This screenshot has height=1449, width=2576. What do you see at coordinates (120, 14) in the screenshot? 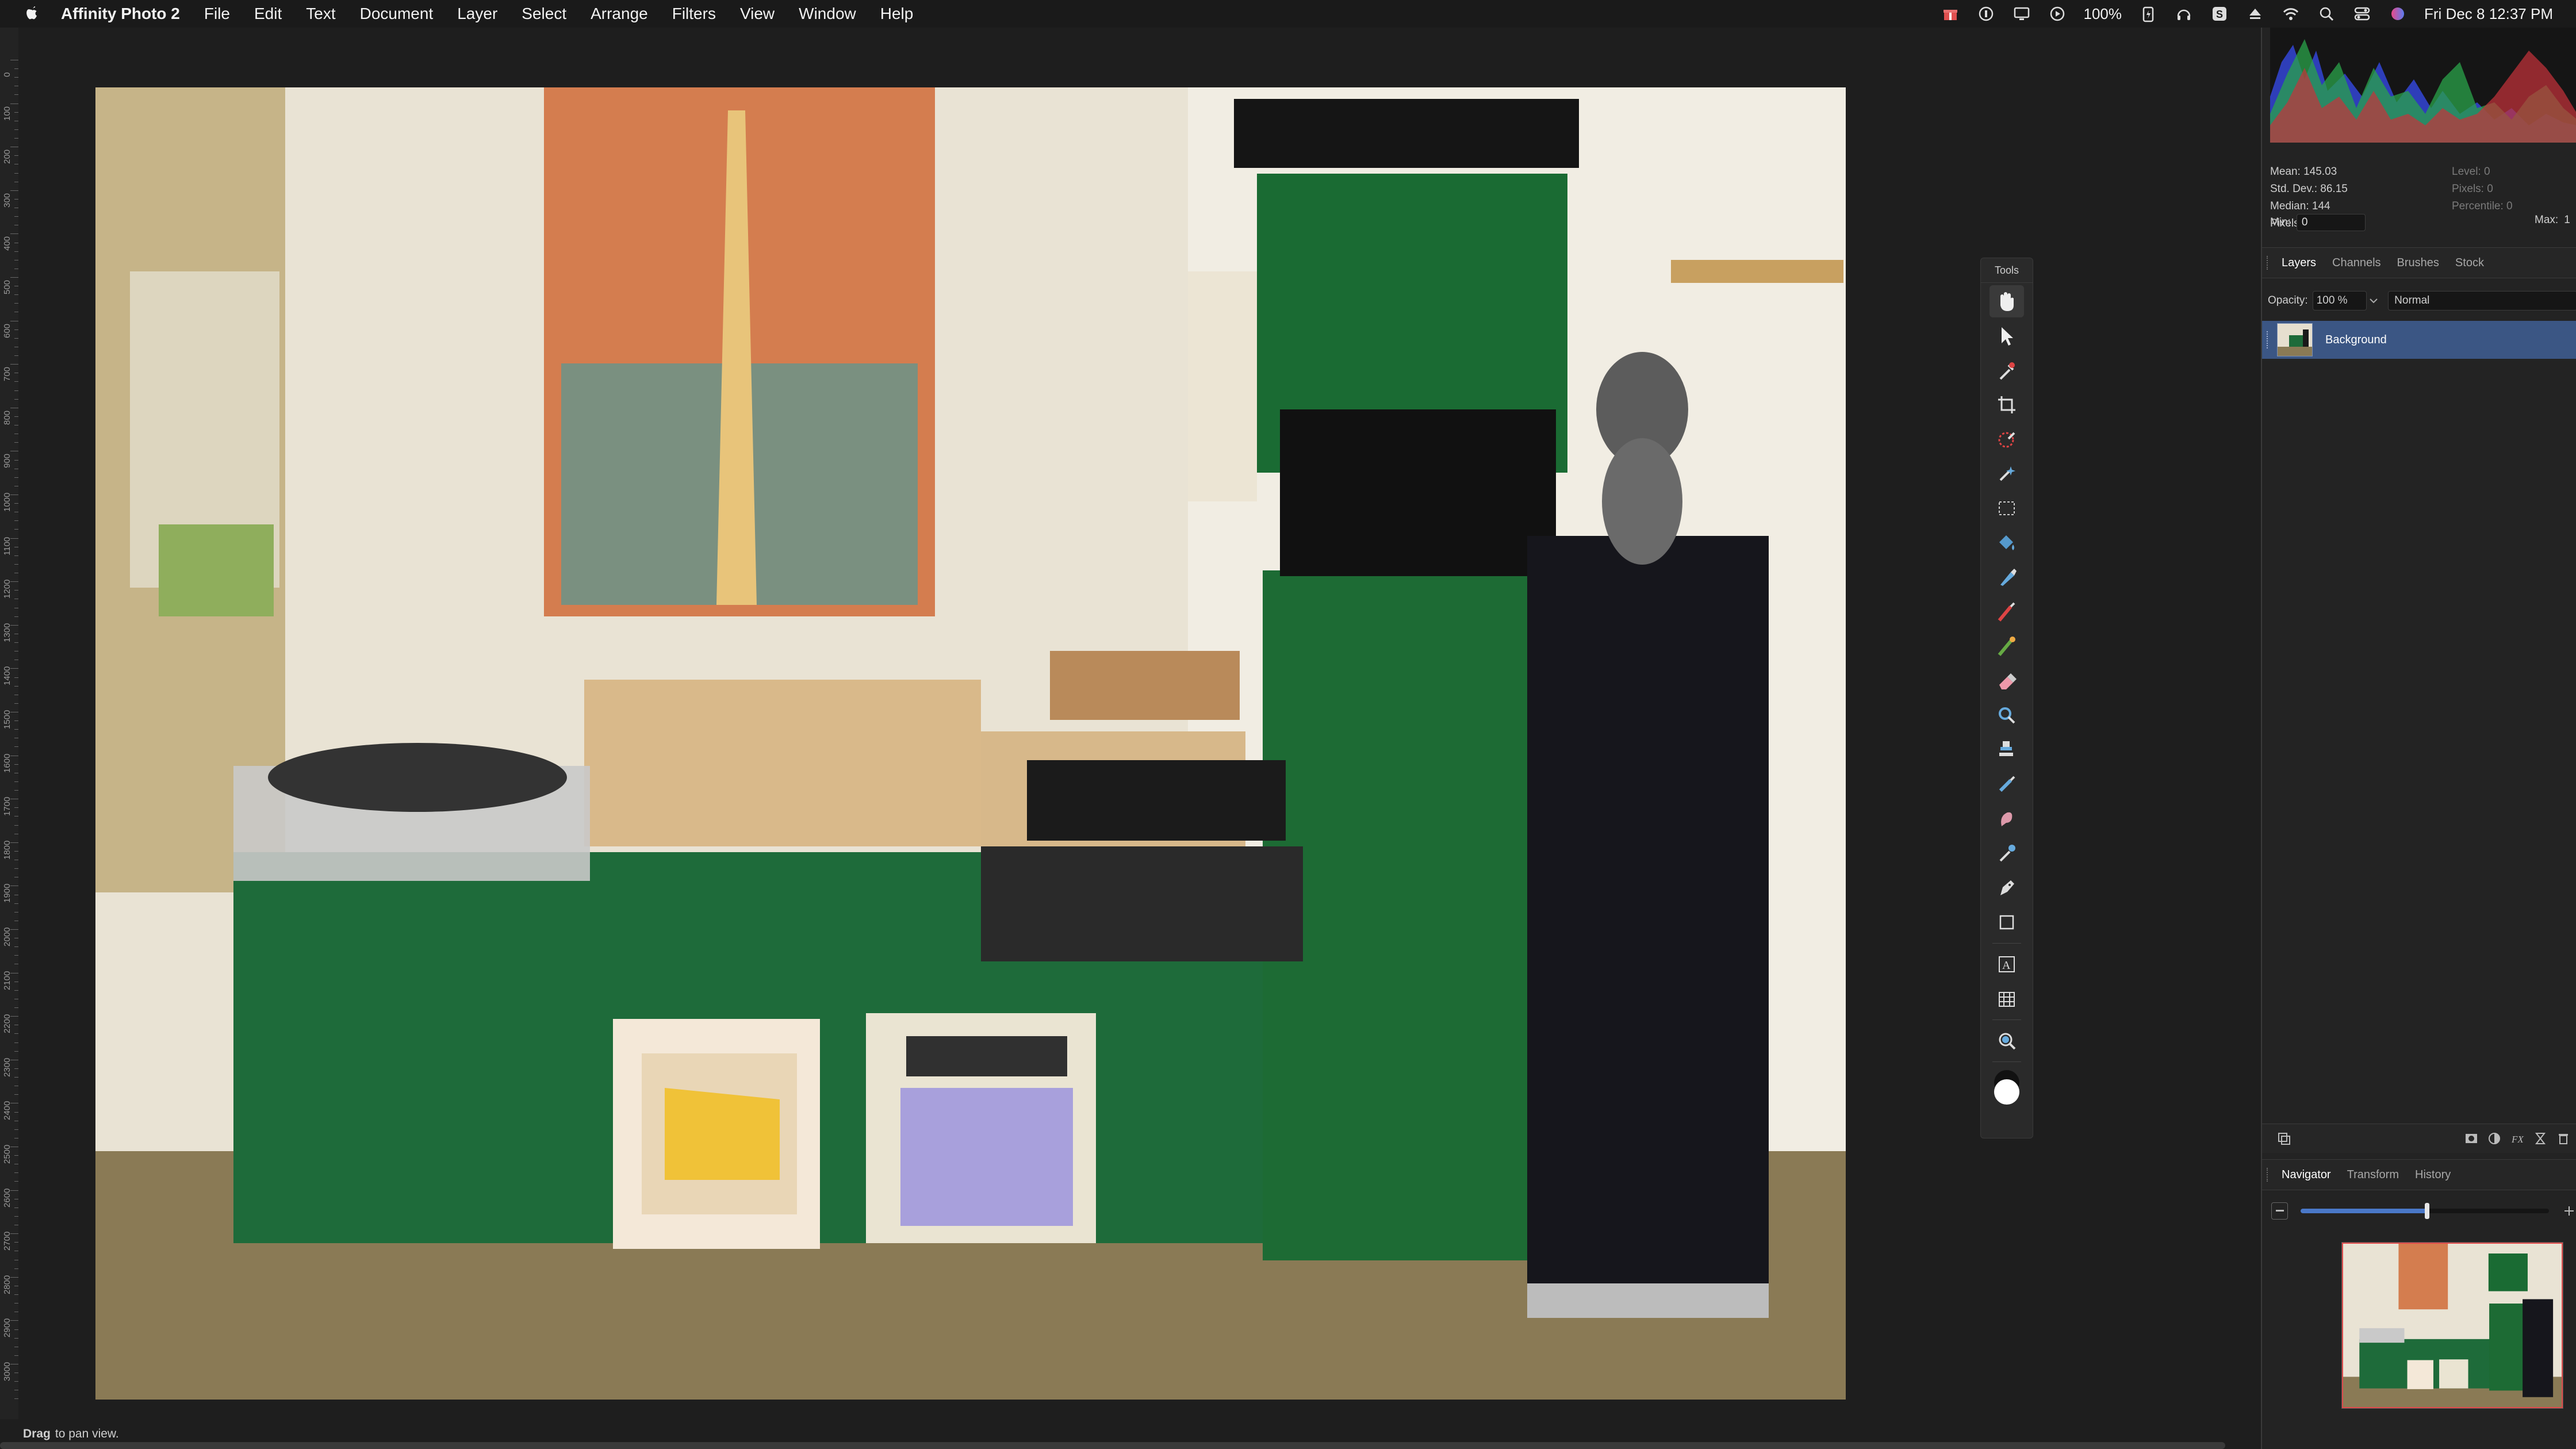
I see `app-name: Affinity Photo 2` at bounding box center [120, 14].